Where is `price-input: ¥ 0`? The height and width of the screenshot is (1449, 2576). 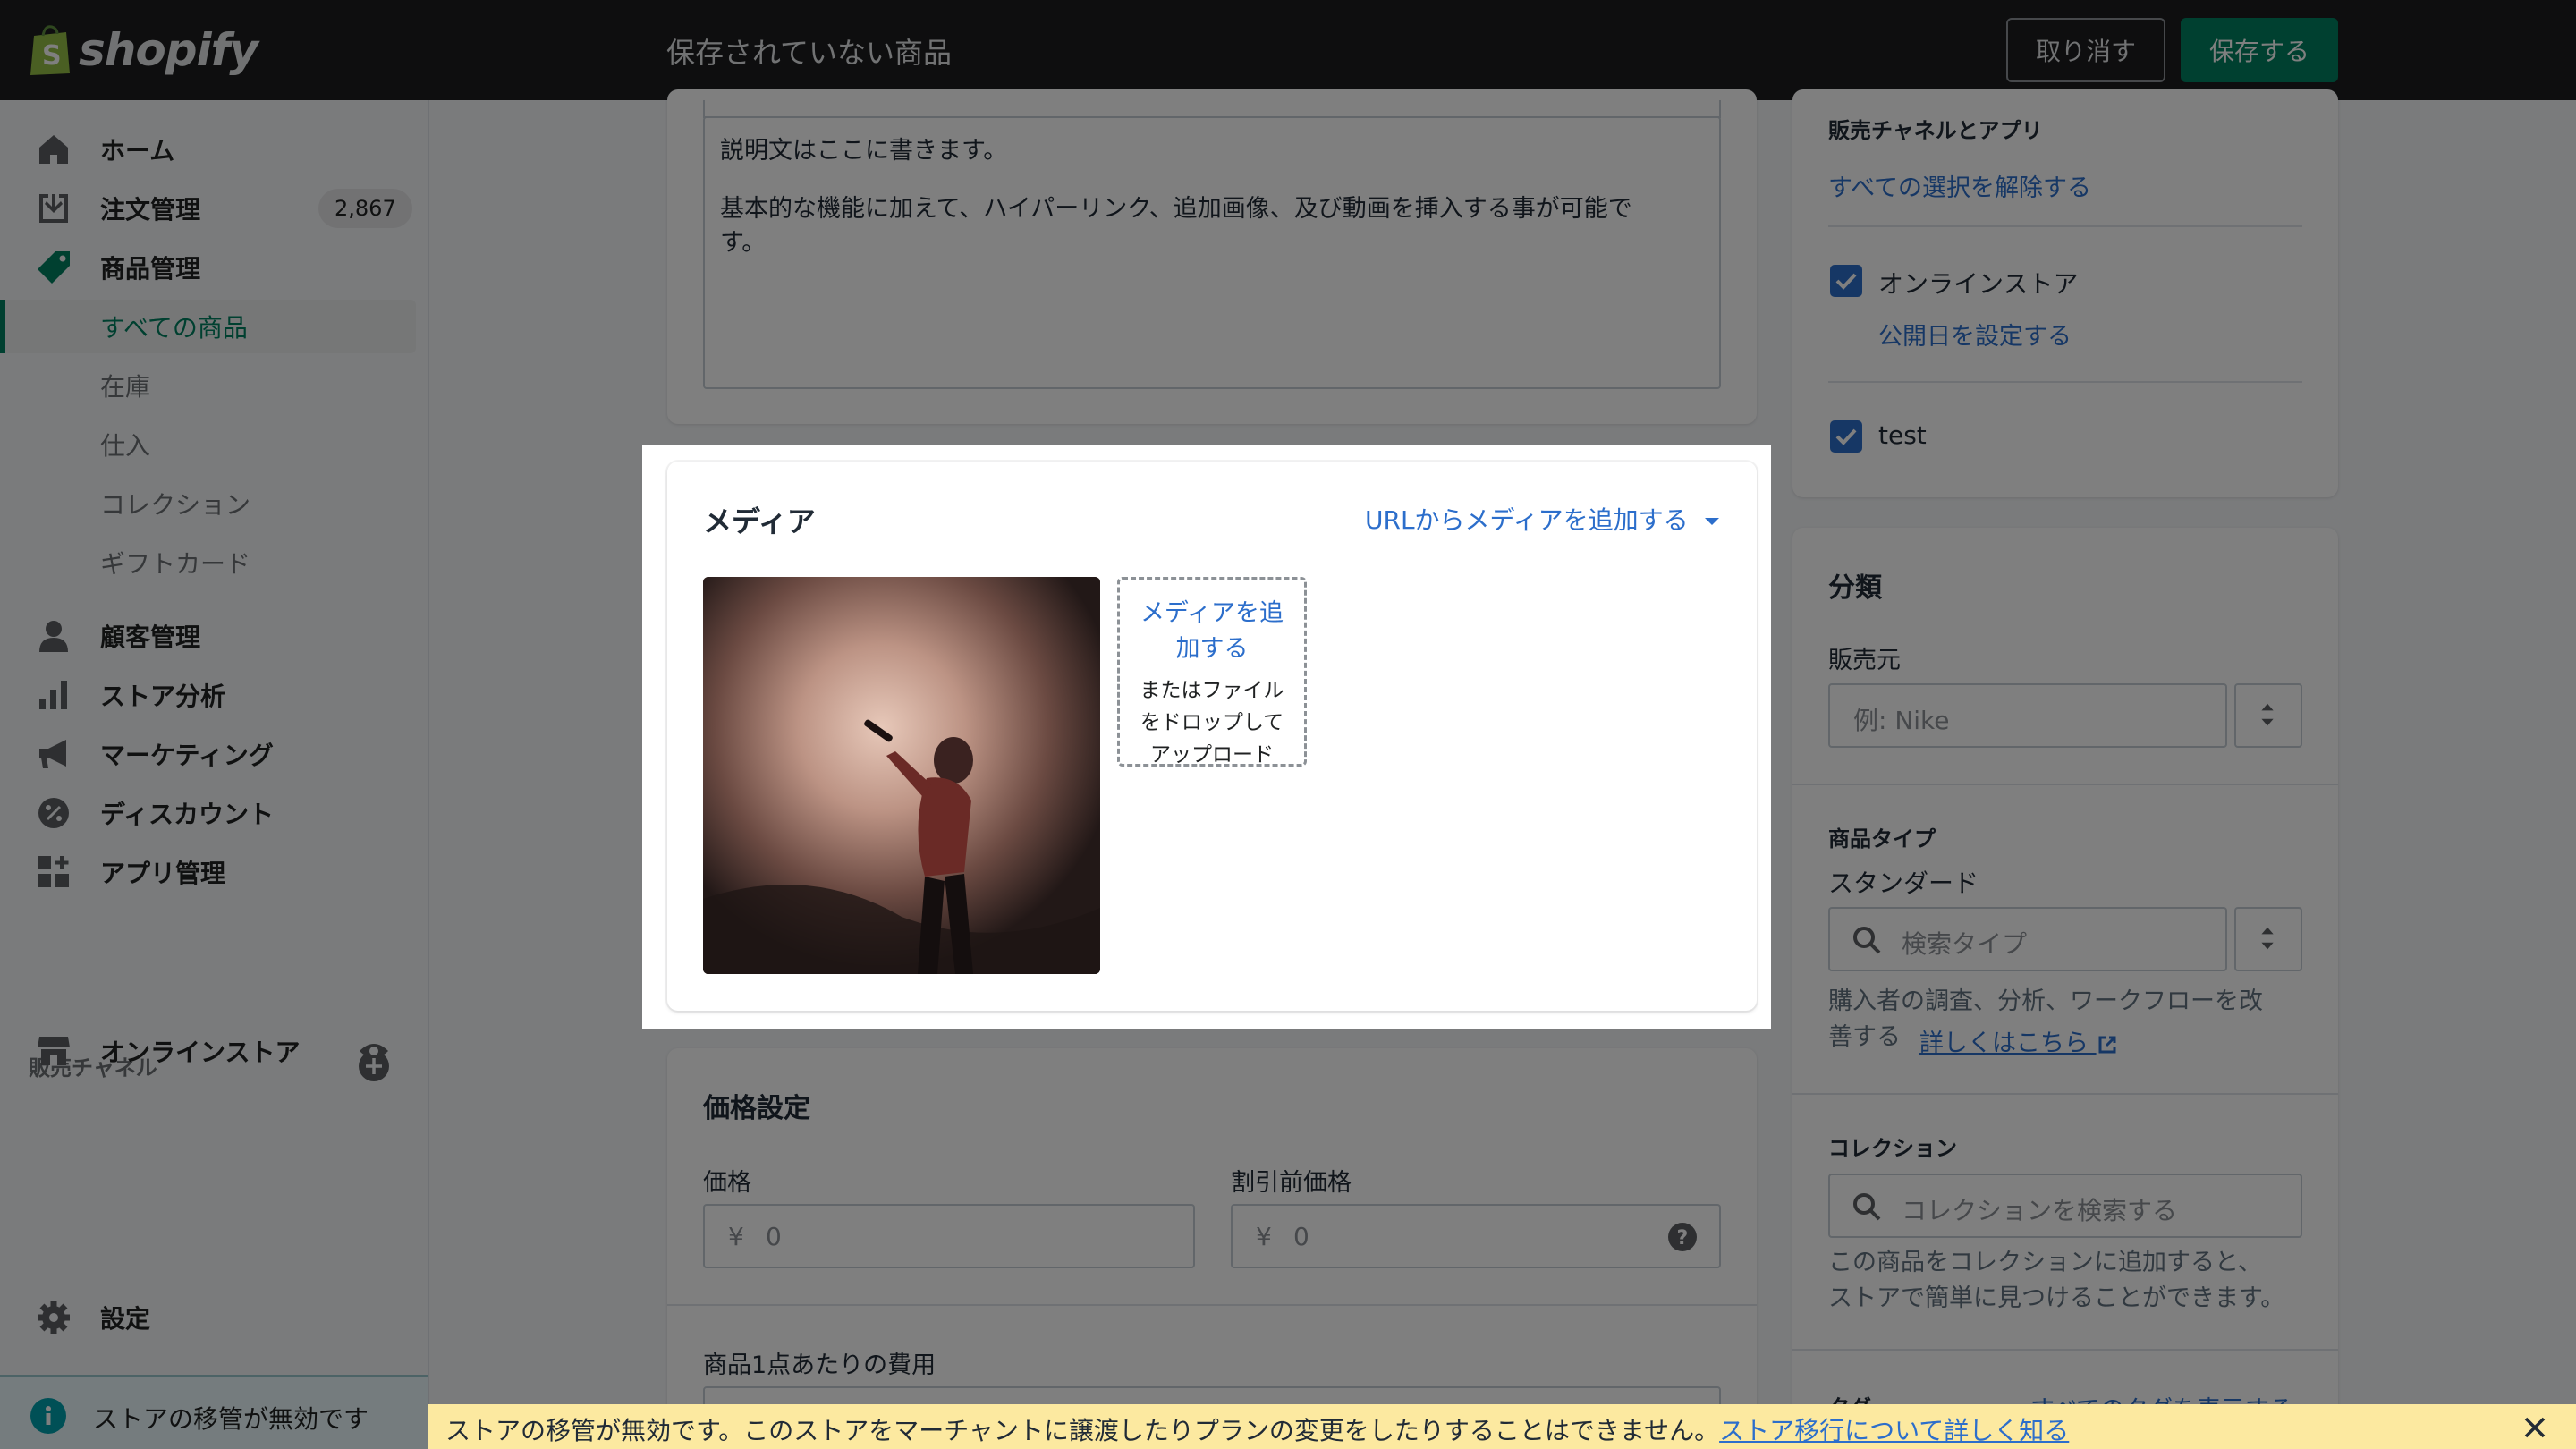 price-input: ¥ 0 is located at coordinates (949, 1236).